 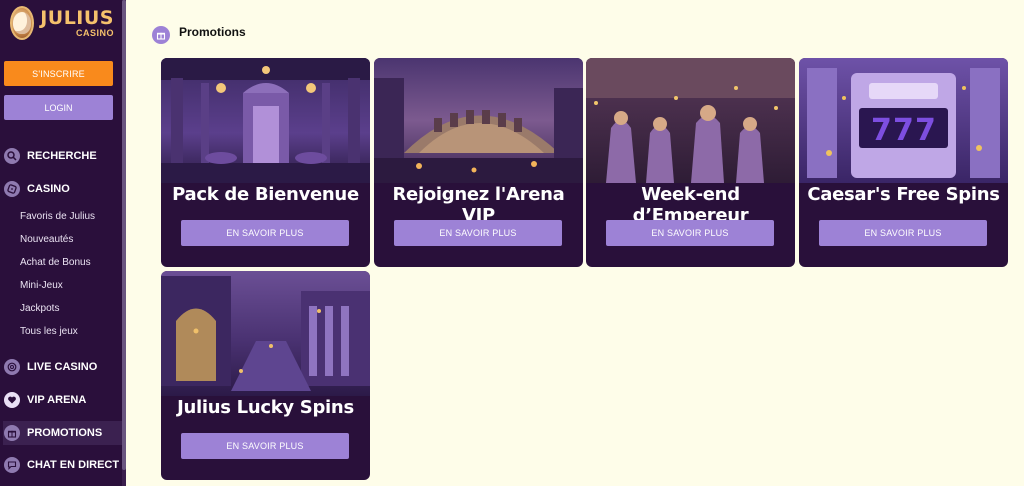 I want to click on promo-image-slot-machine: 7 7 7, so click(x=903, y=120).